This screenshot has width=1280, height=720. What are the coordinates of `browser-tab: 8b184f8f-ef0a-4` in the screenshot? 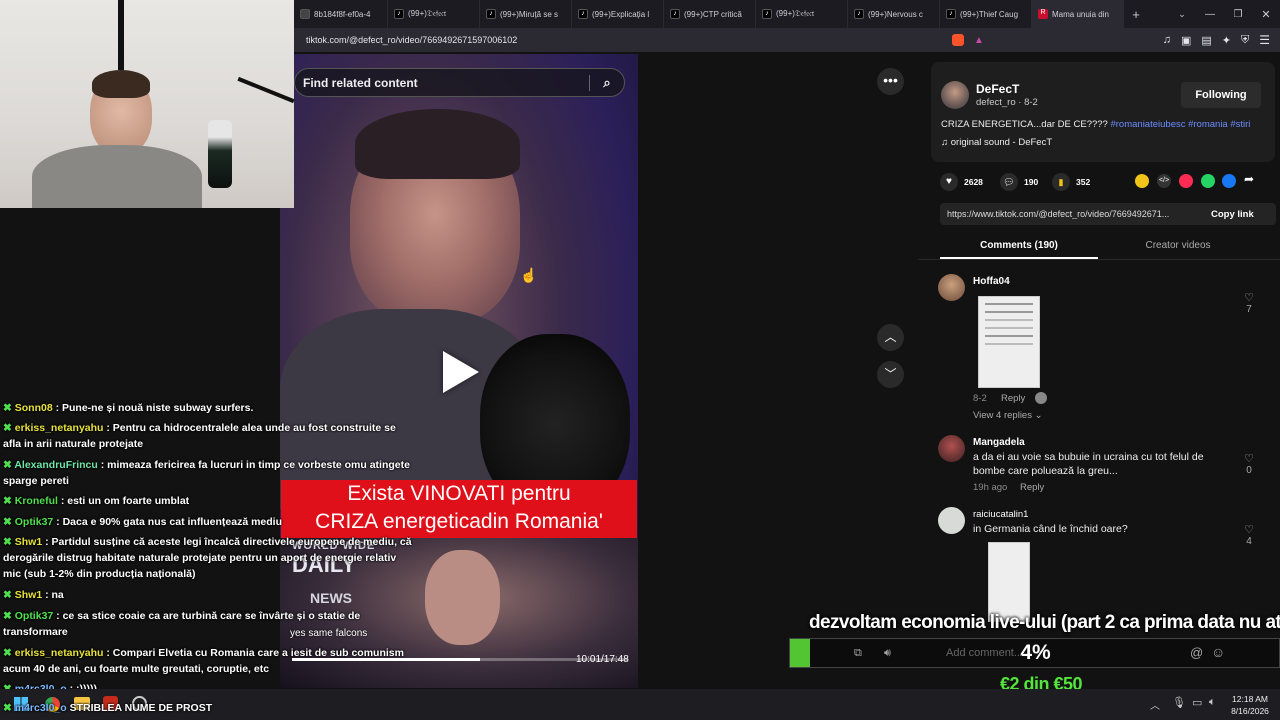 It's located at (341, 14).